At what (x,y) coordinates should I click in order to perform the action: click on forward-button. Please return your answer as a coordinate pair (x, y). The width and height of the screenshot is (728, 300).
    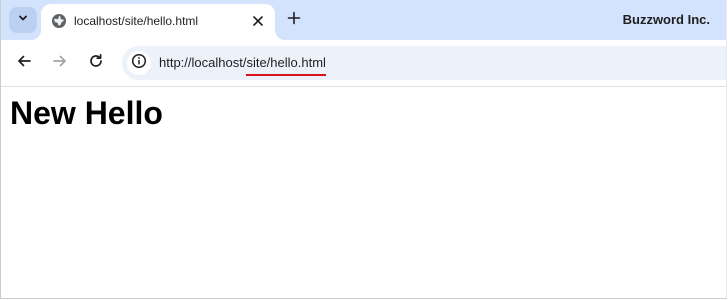
    Looking at the image, I should click on (60, 63).